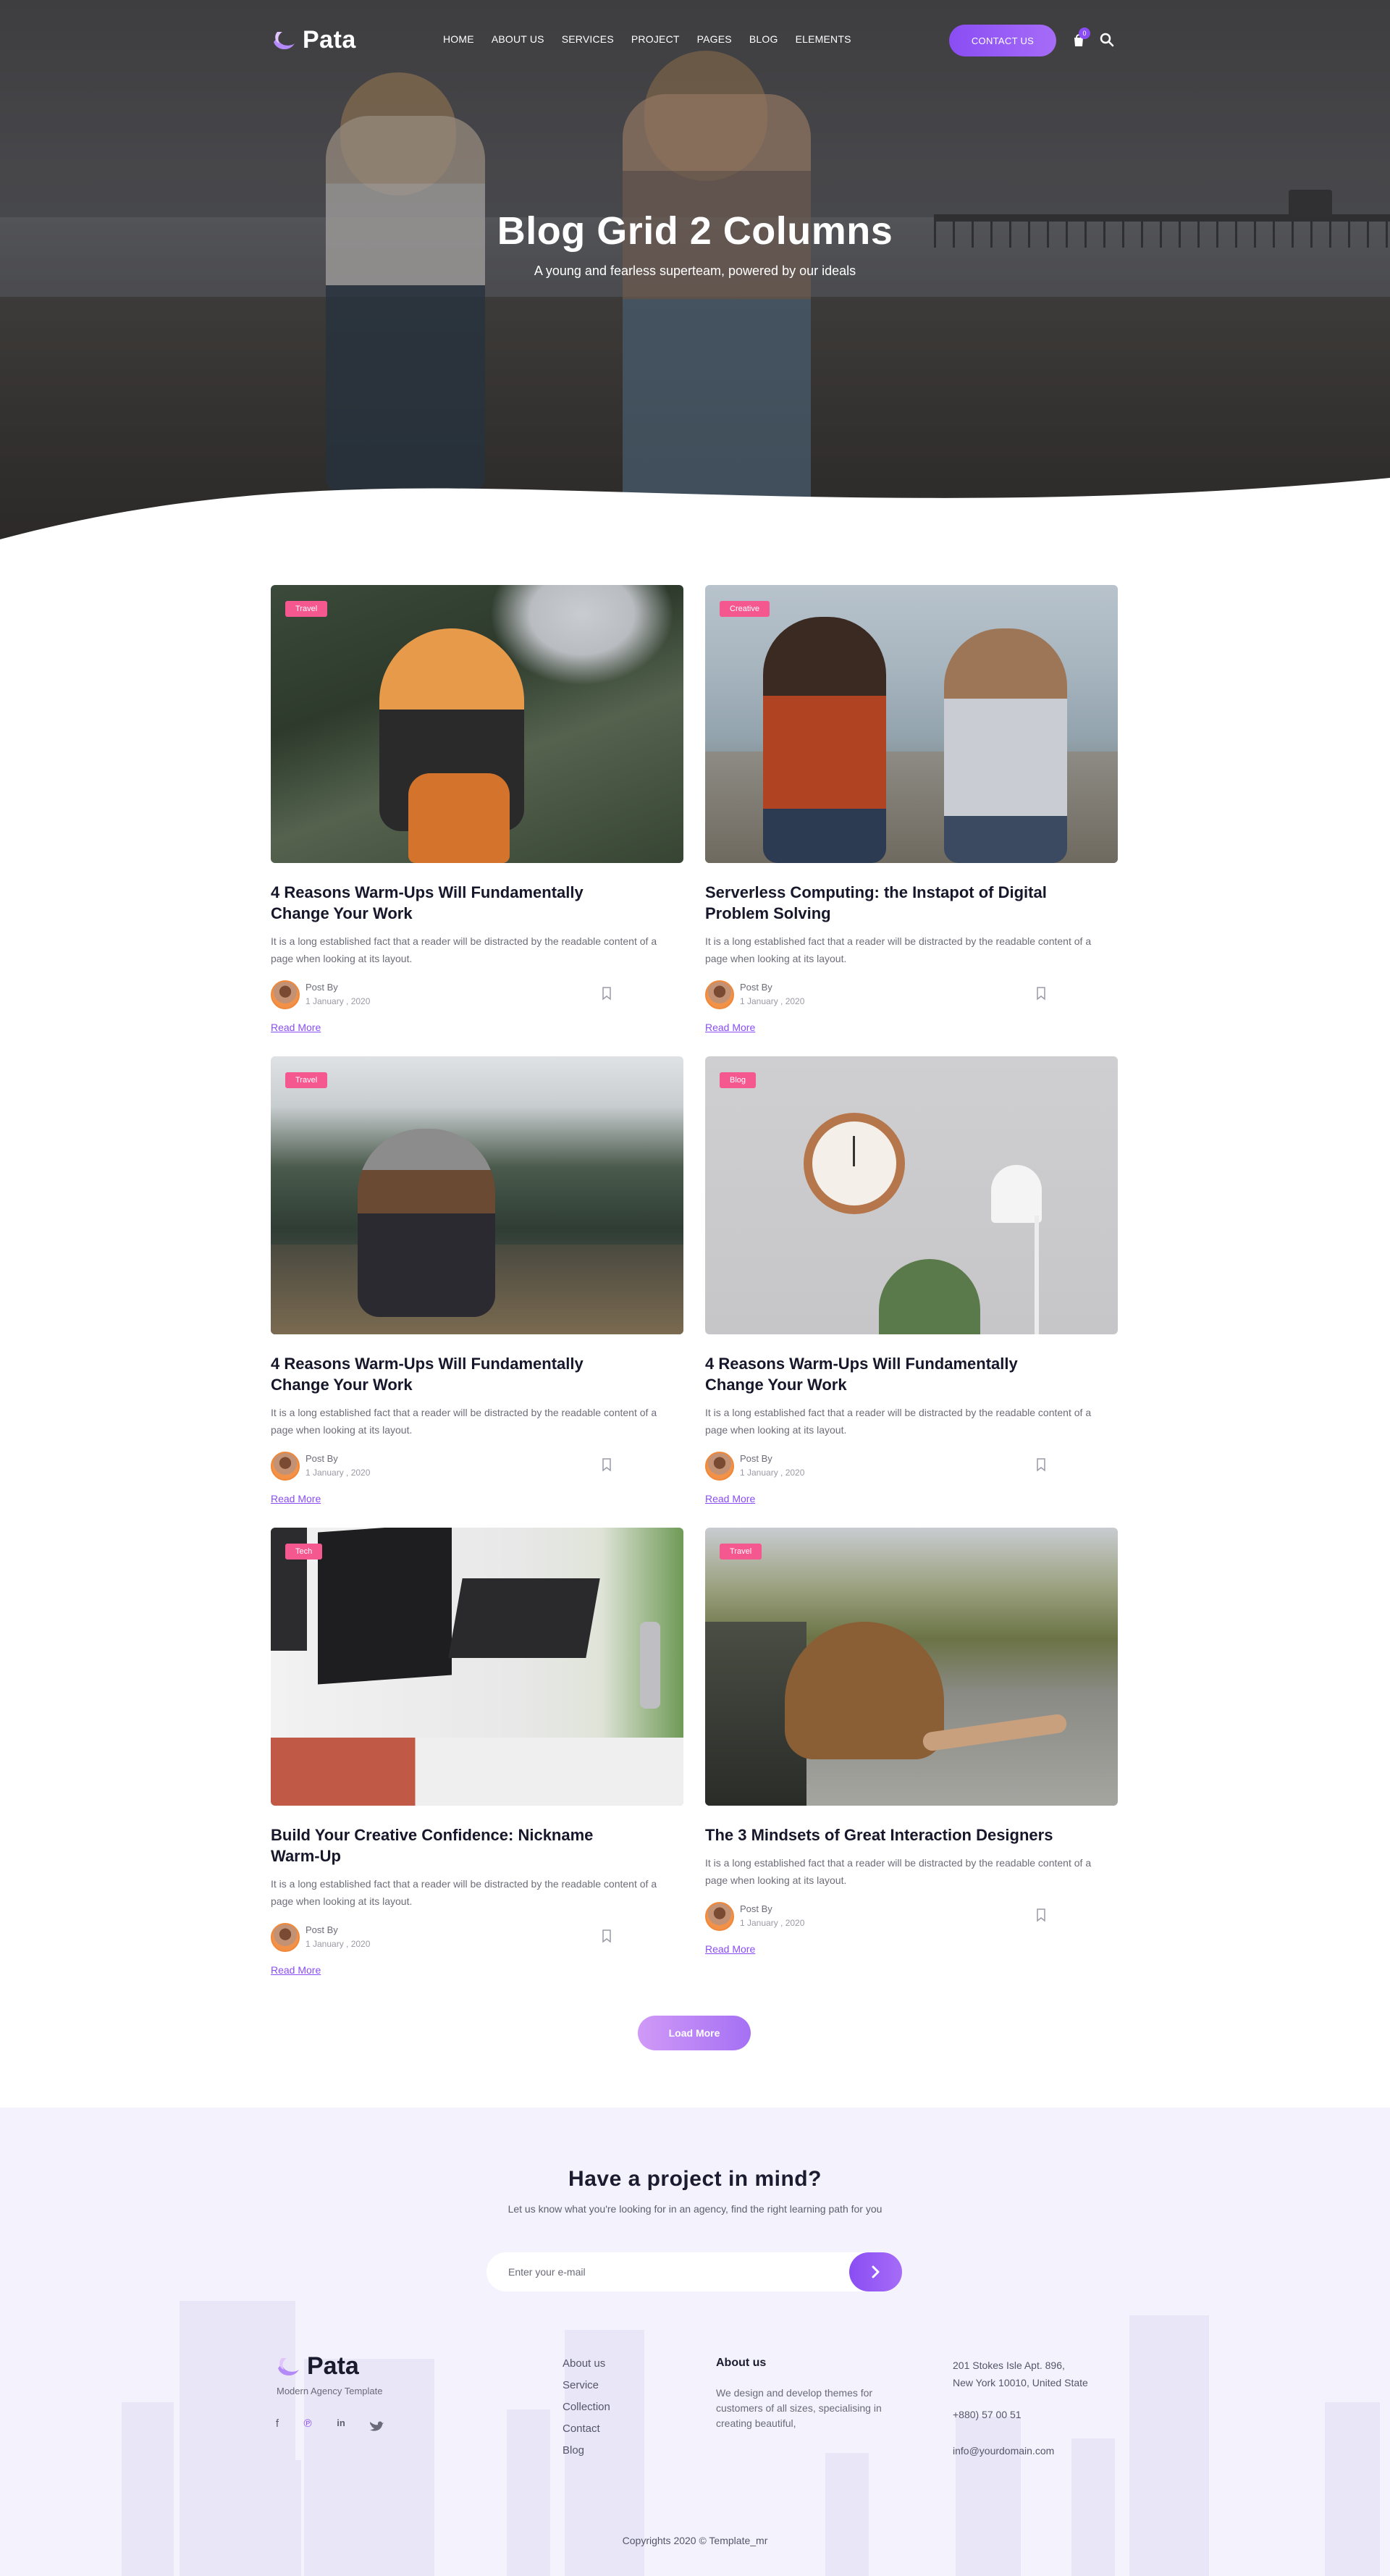  I want to click on logo-text: Pata, so click(330, 40).